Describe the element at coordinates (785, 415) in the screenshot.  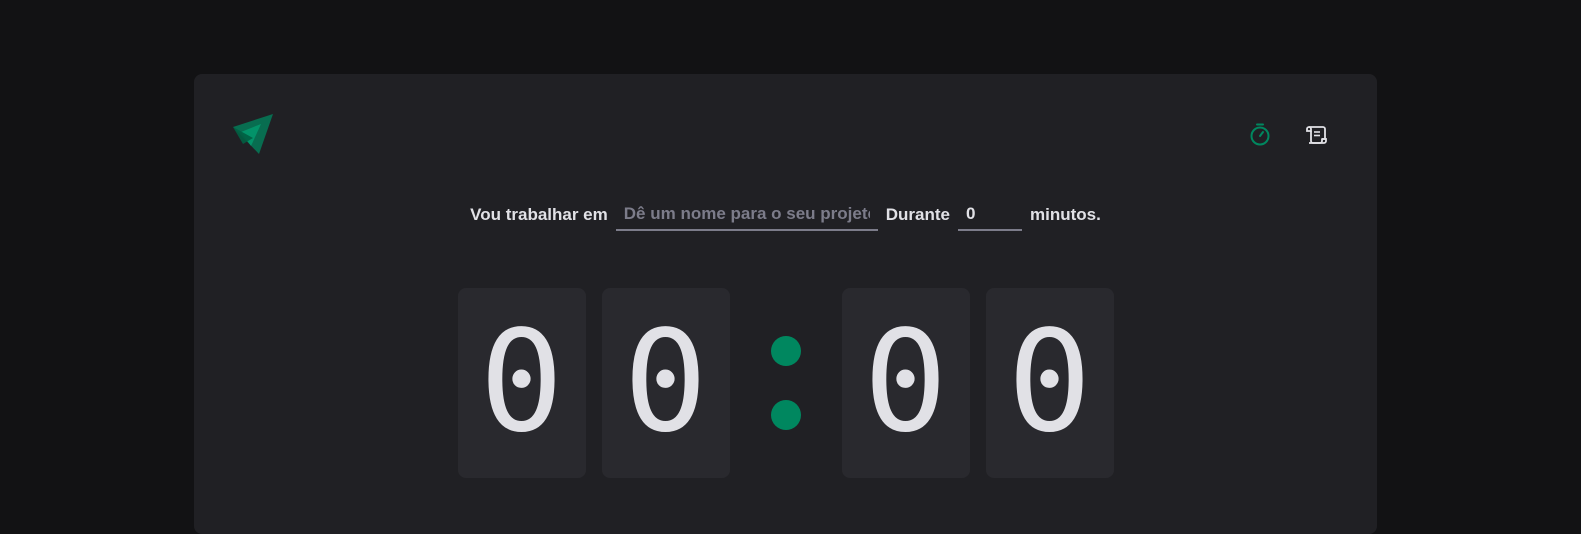
I see `separator-dot-bottom` at that location.